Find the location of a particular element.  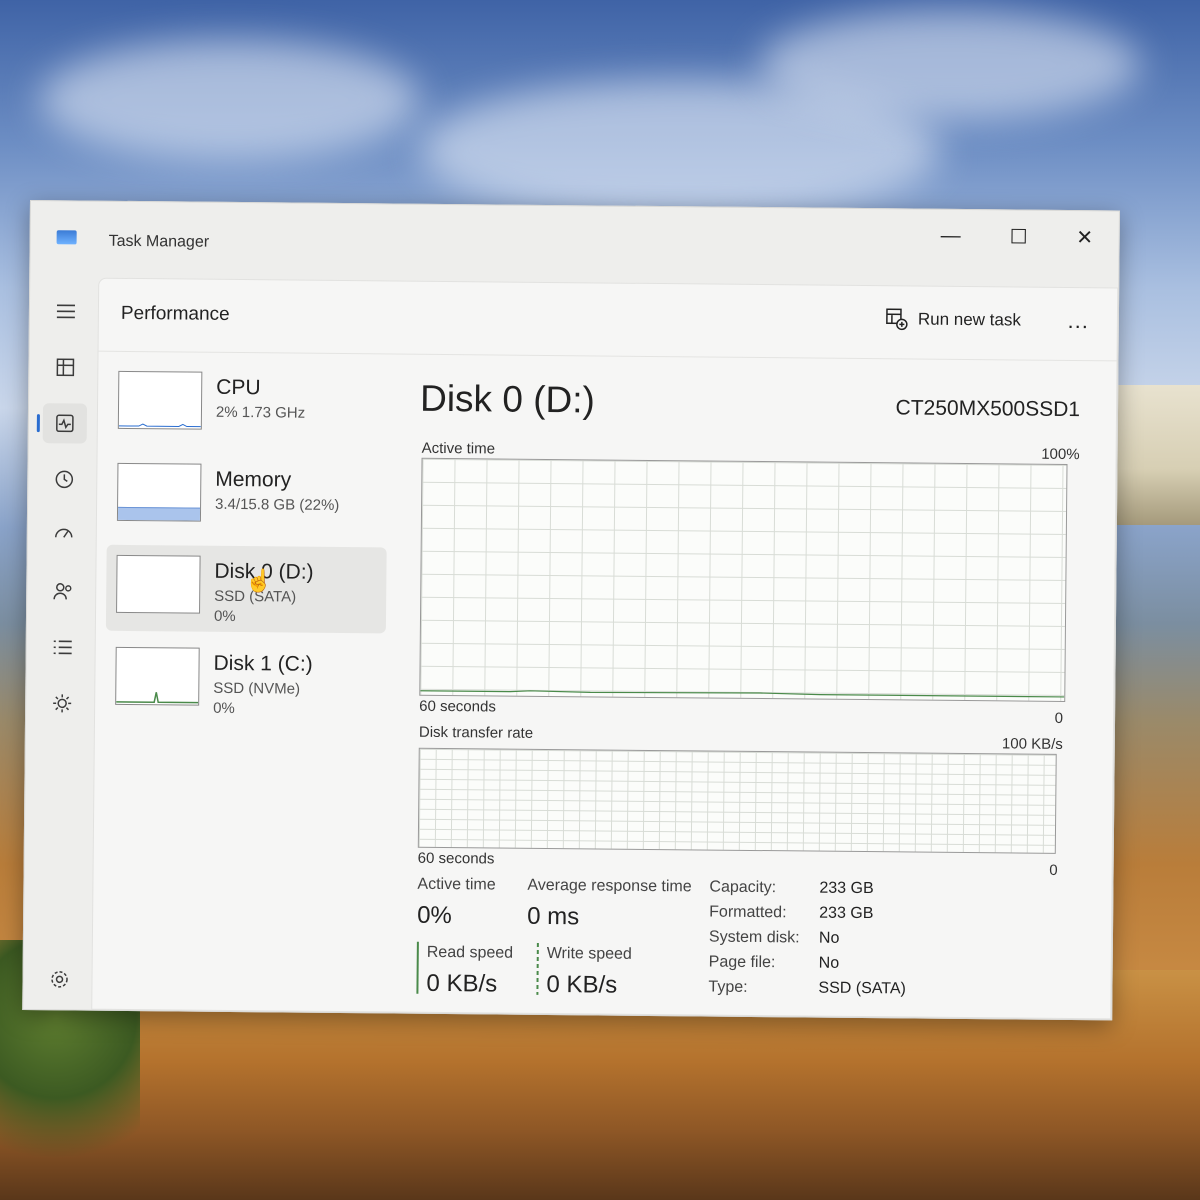

sidebar-item-performance is located at coordinates (65, 423).